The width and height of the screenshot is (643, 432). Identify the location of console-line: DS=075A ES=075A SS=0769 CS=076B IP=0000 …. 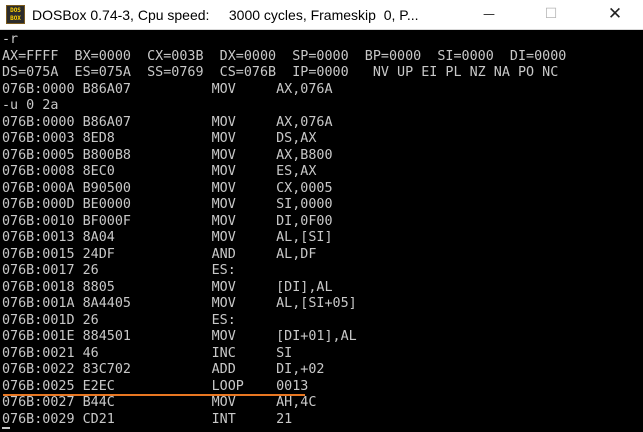
(280, 72).